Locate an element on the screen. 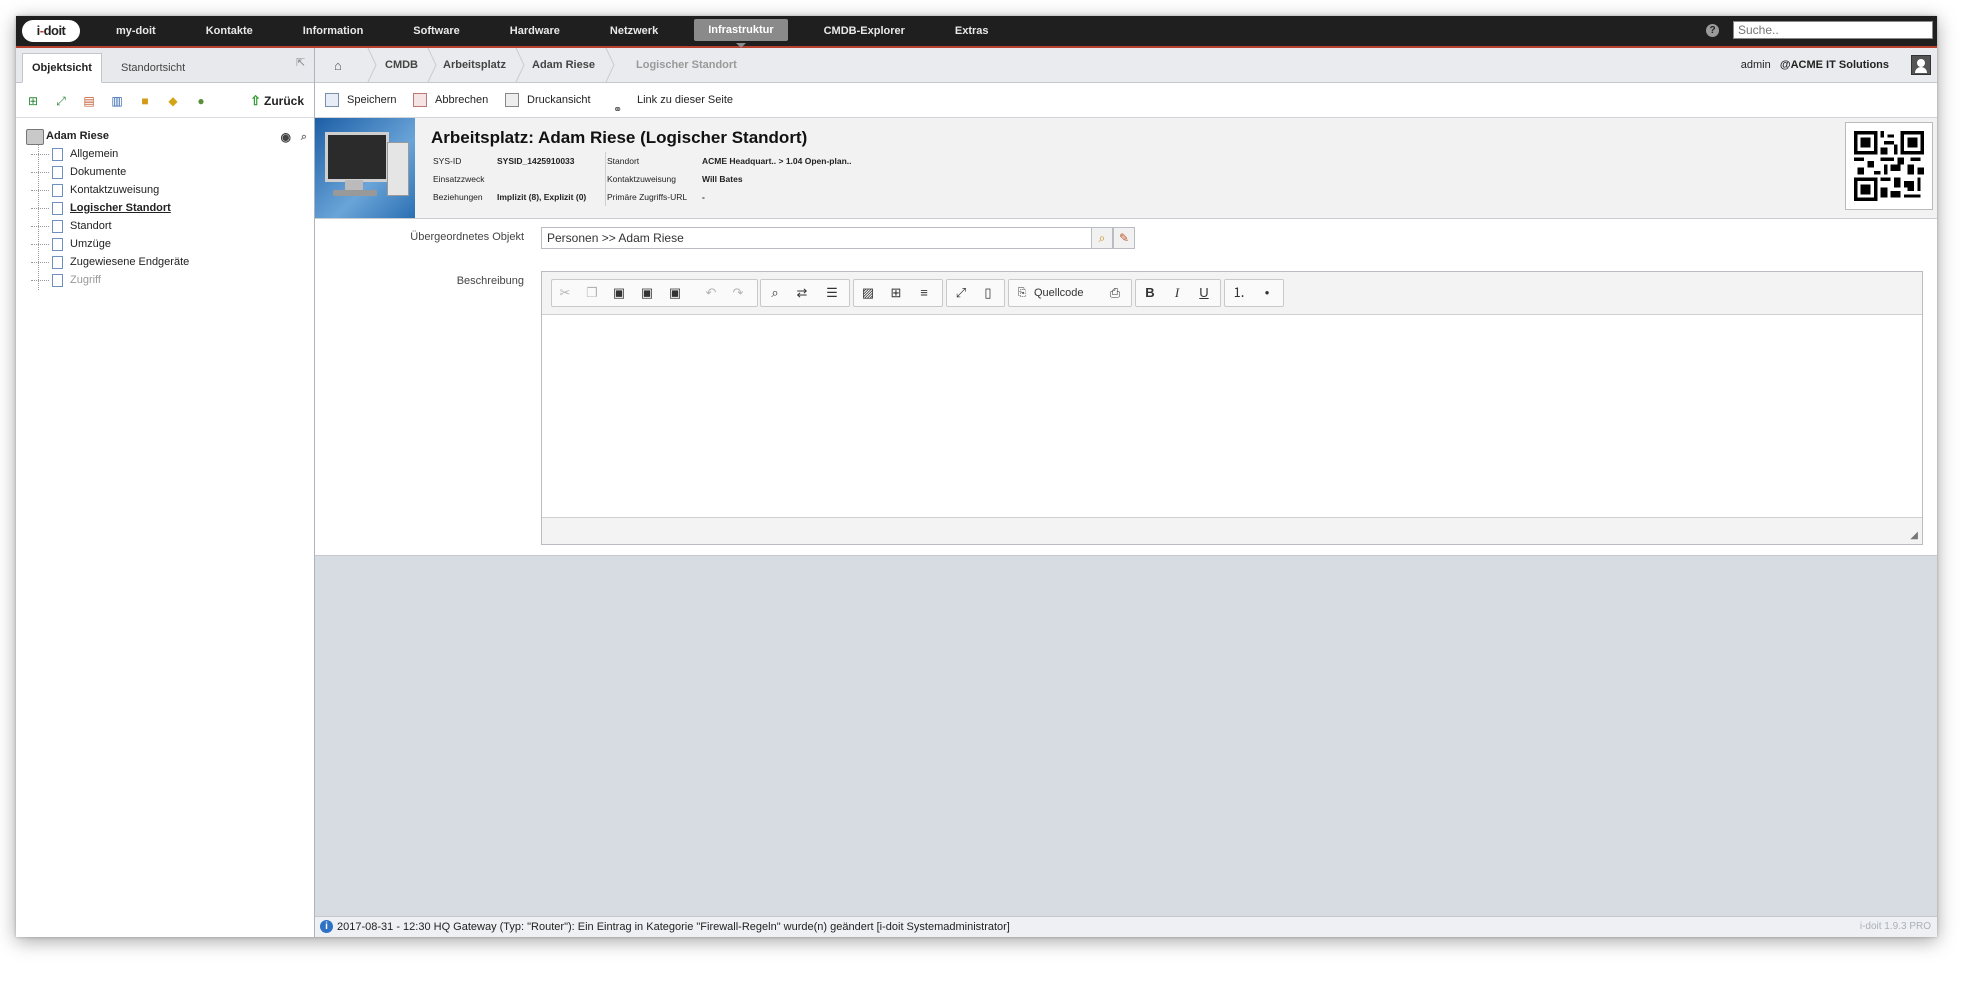 Image resolution: width=1985 pixels, height=985 pixels. print-view-button: Druckansicht is located at coordinates (548, 100).